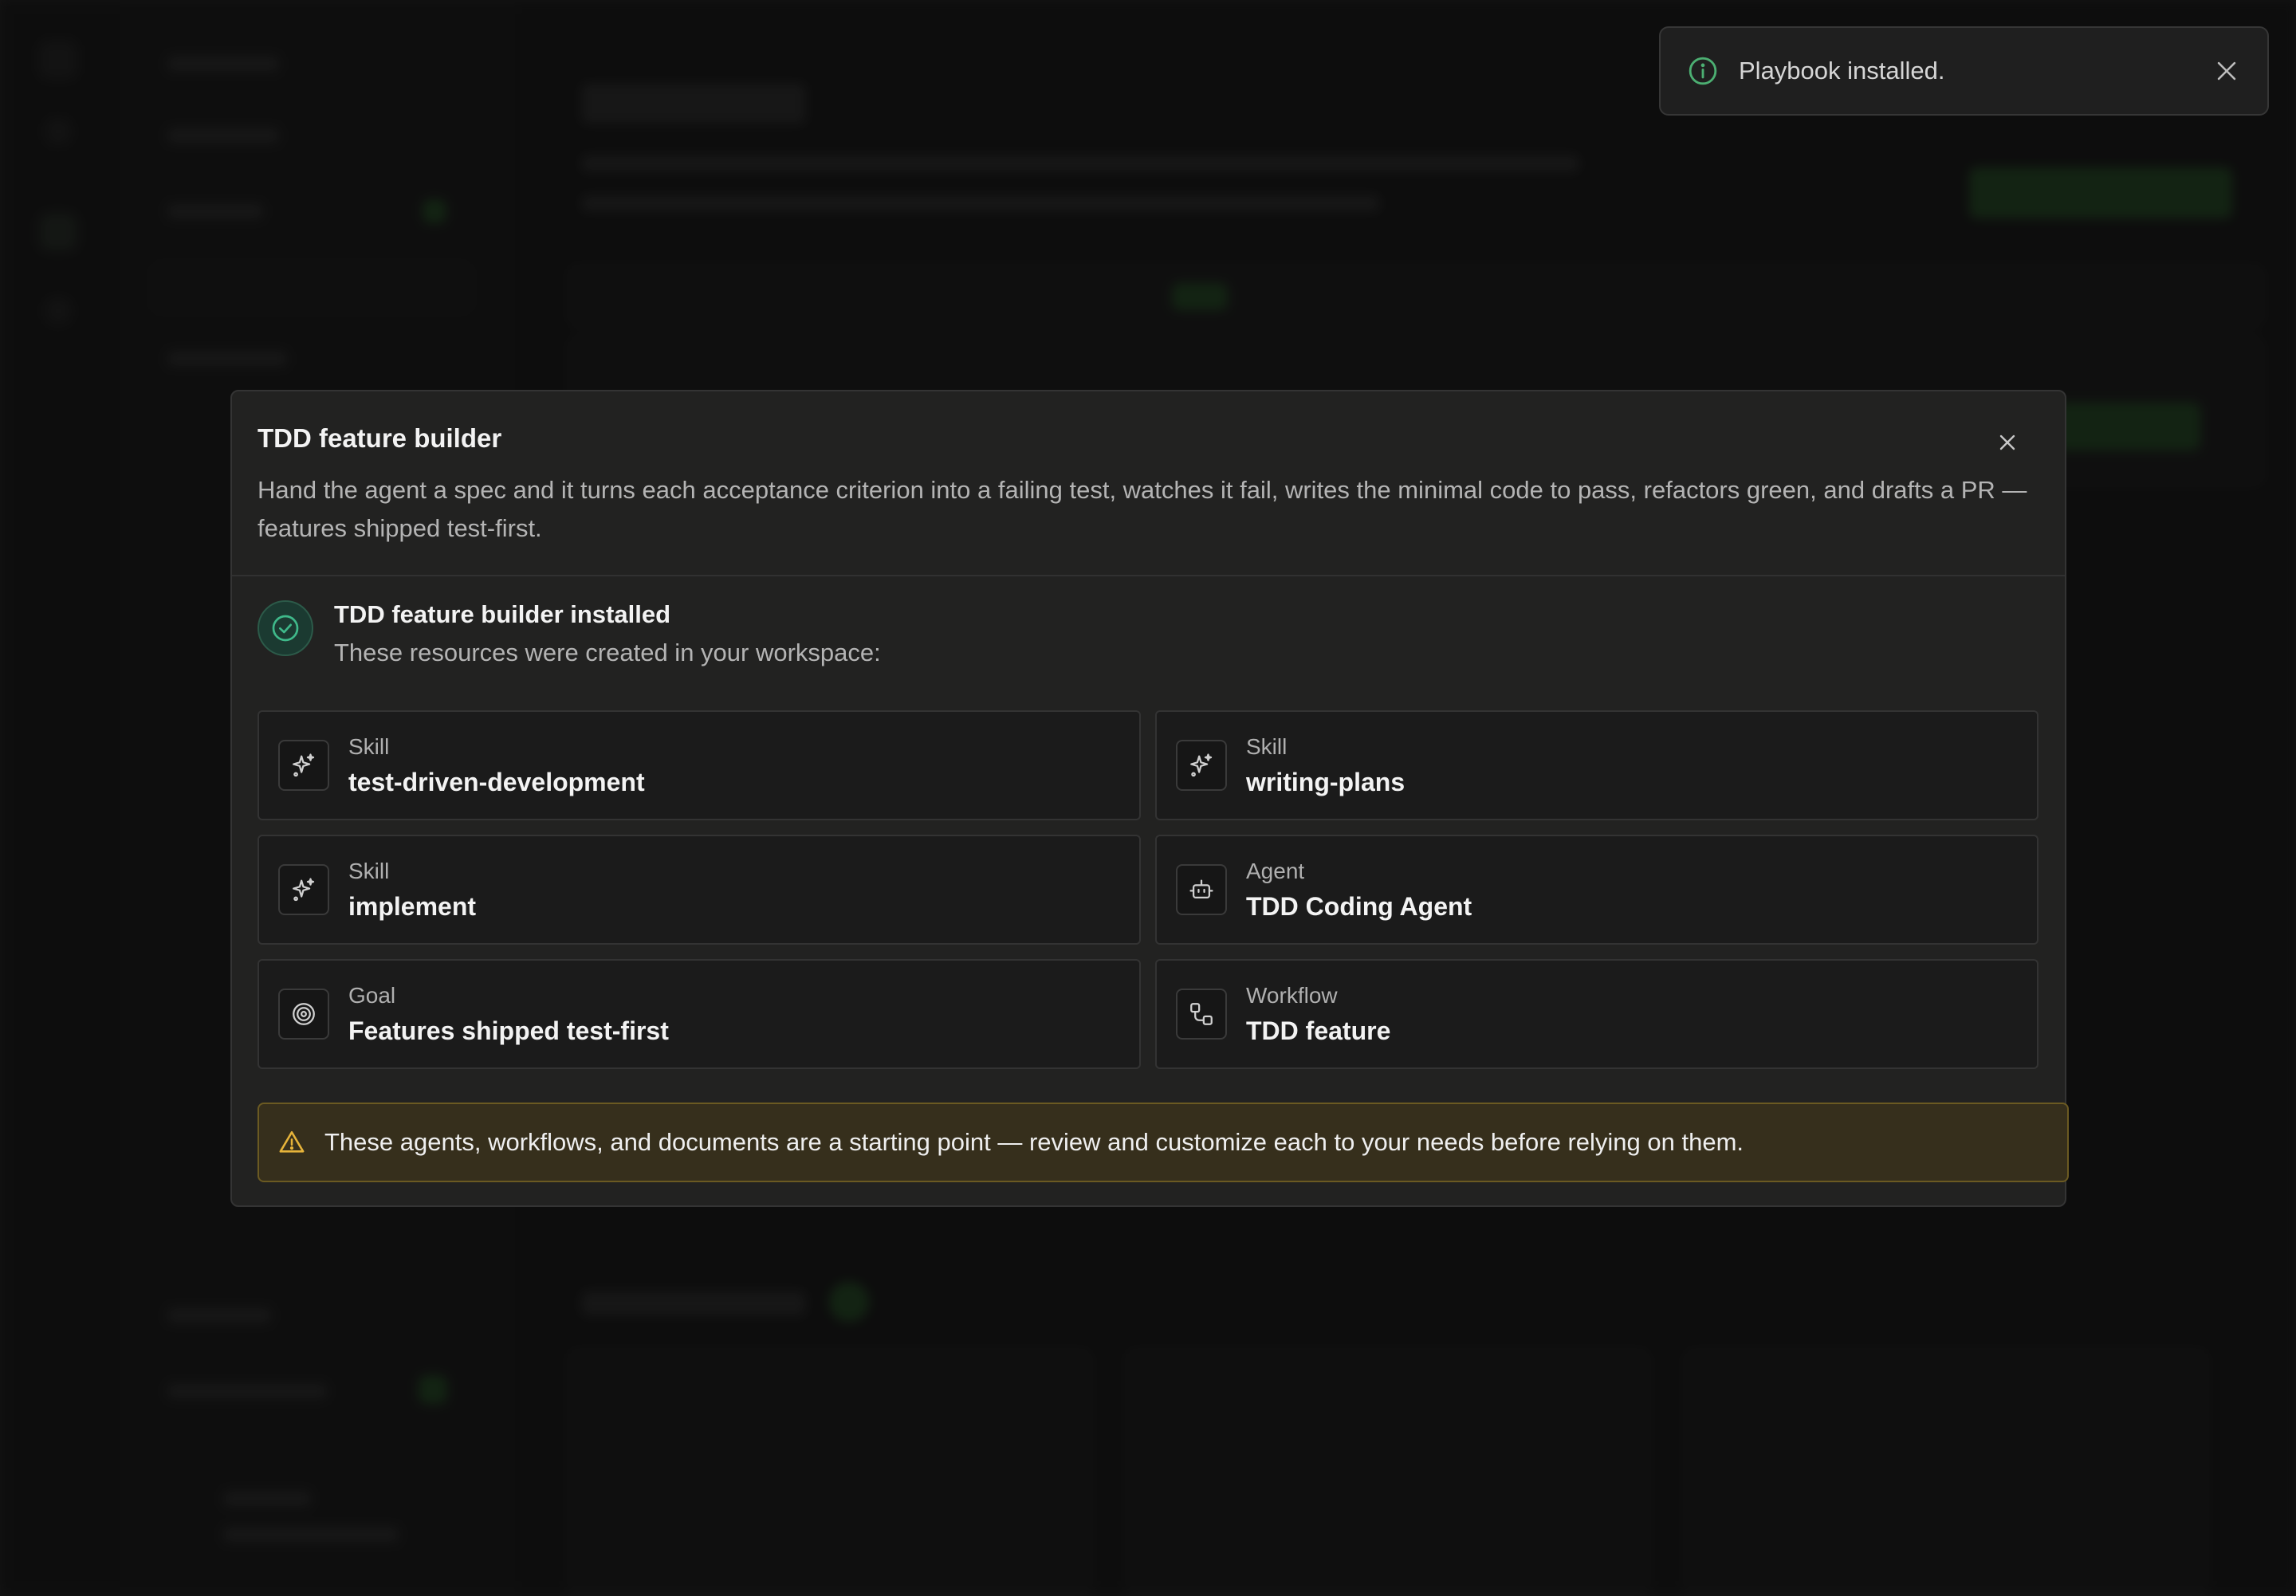 Image resolution: width=2296 pixels, height=1596 pixels. I want to click on modal-title: TDD feature builder, so click(380, 438).